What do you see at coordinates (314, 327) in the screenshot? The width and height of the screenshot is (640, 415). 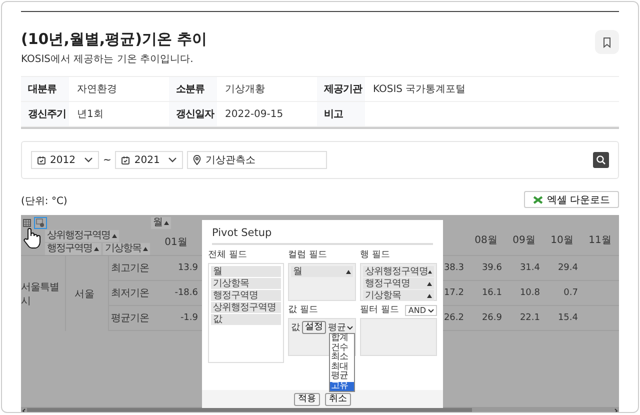 I see `settings-button: 설정` at bounding box center [314, 327].